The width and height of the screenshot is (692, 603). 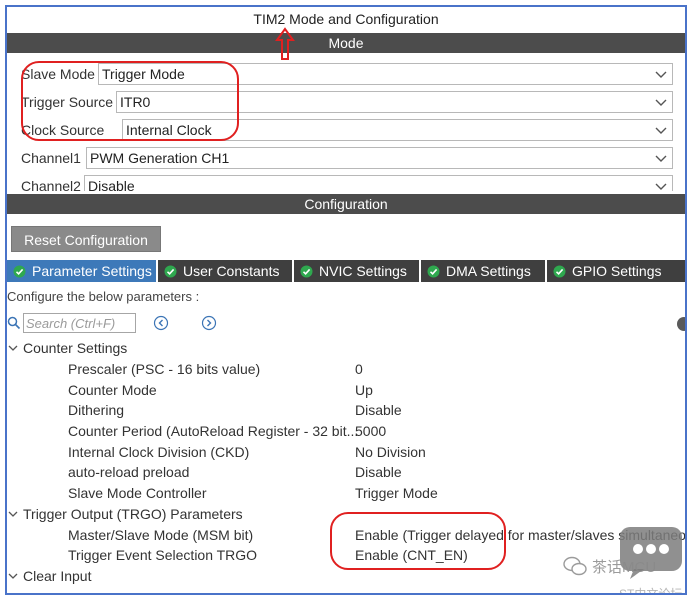 I want to click on param-dithering-value: Disable, so click(x=378, y=410).